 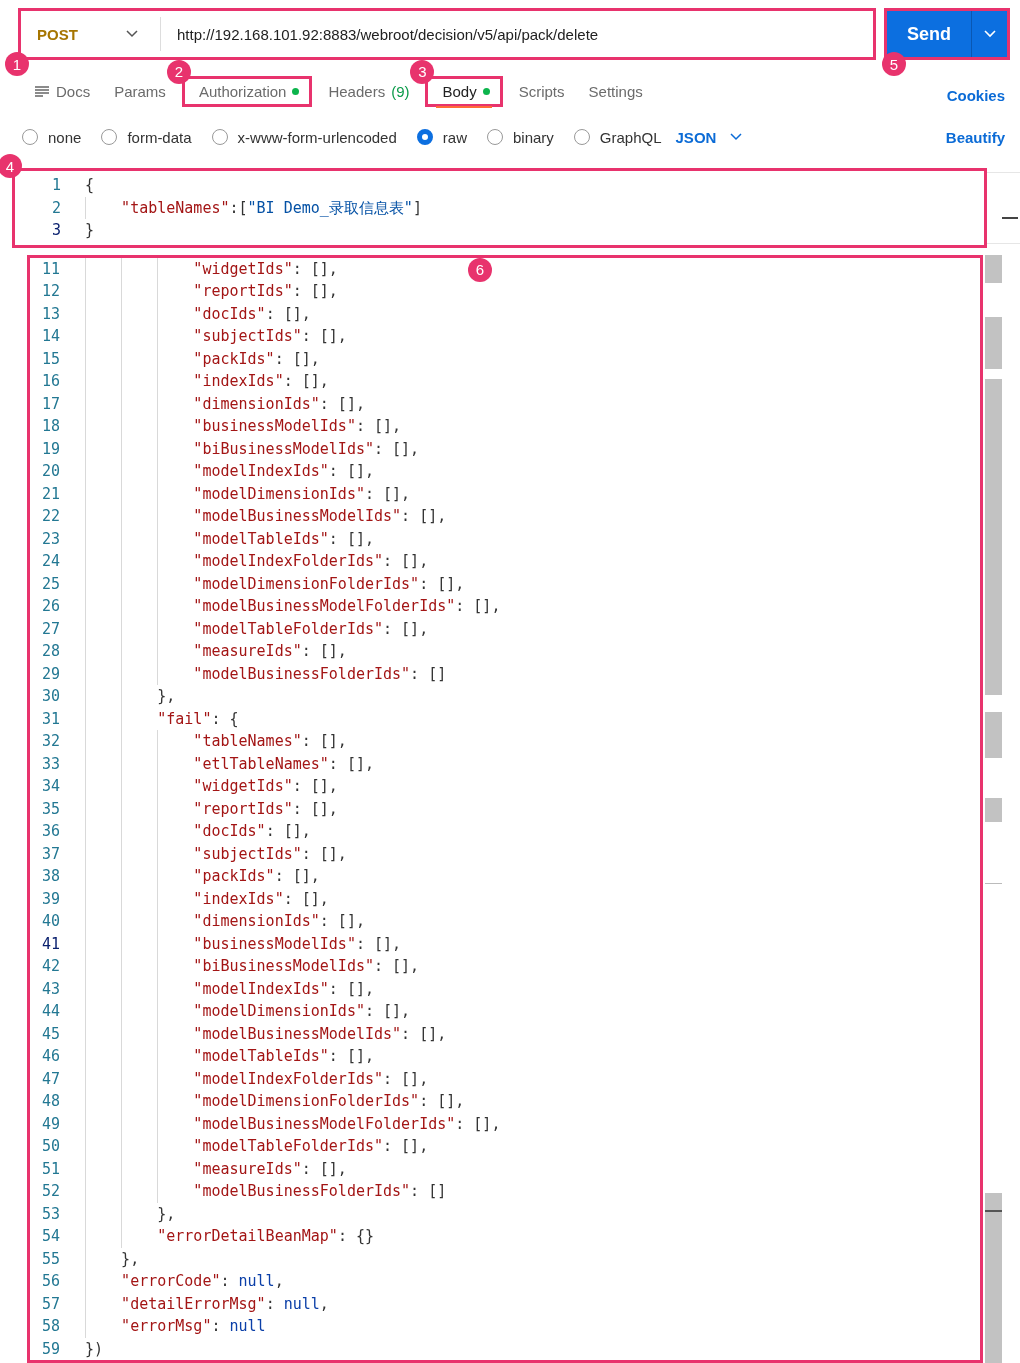 I want to click on code-line: "tableNames":["BI Demo_录取信息表"], so click(x=253, y=207).